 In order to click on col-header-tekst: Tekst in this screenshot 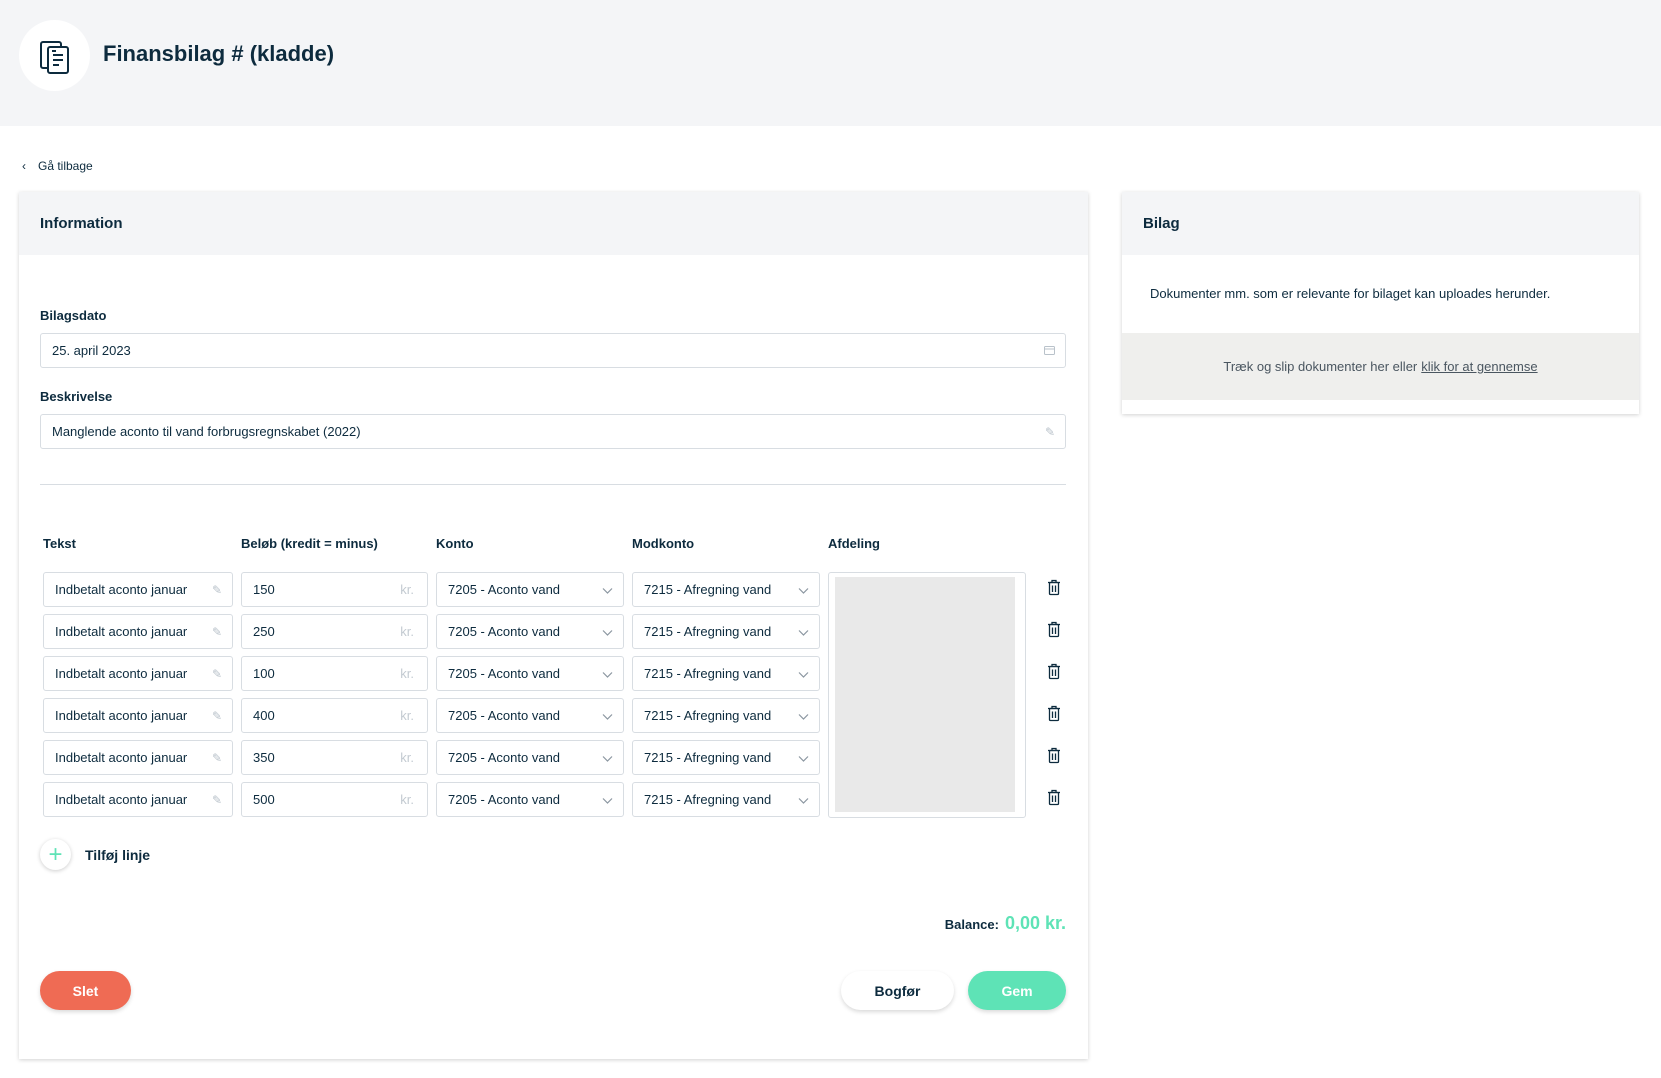, I will do `click(59, 543)`.